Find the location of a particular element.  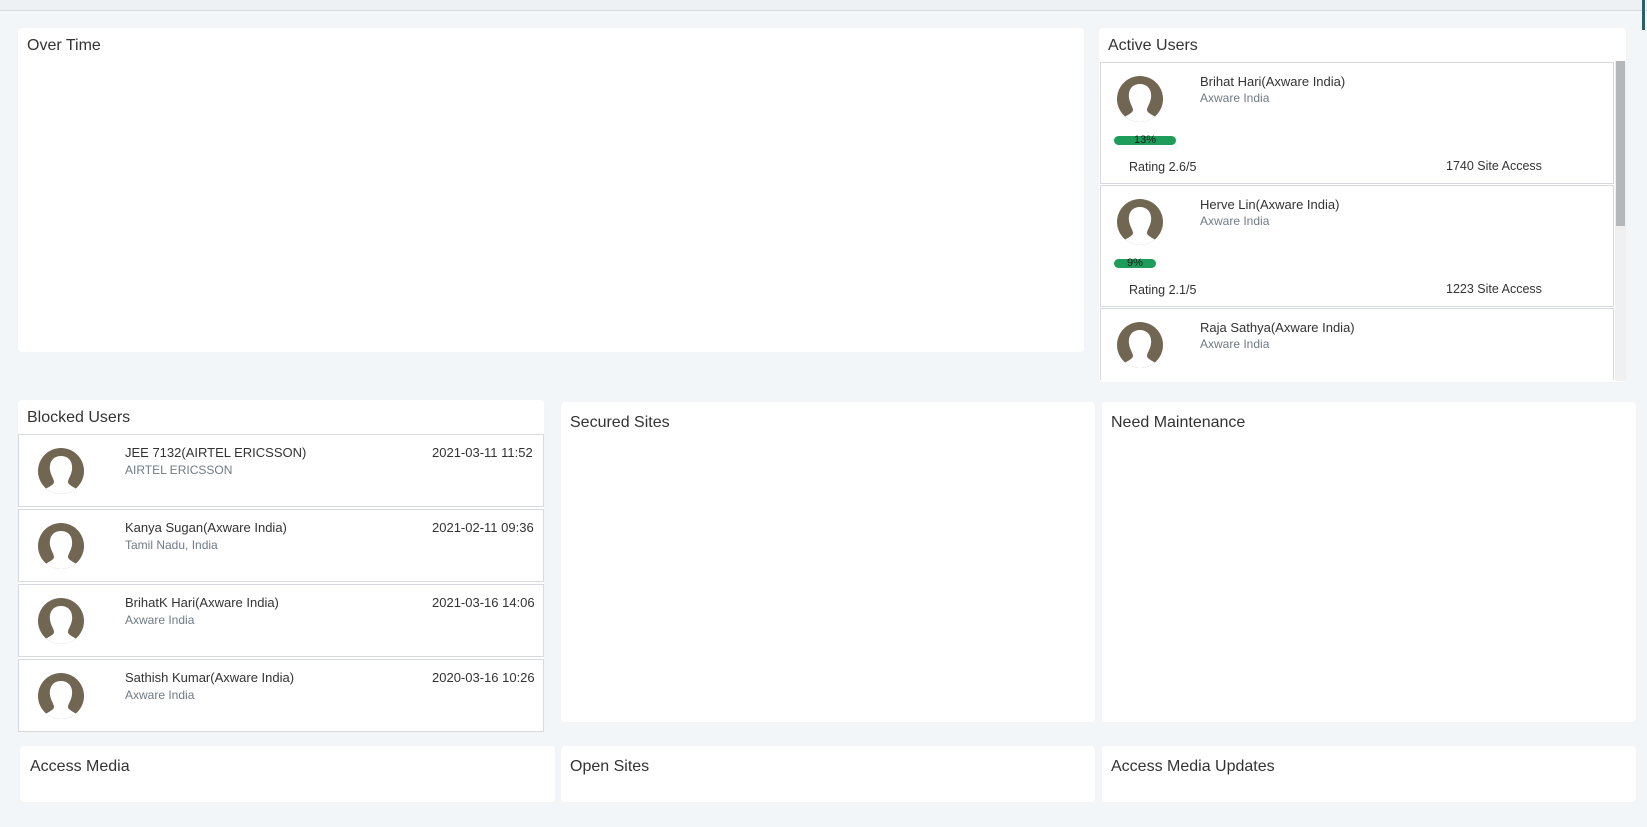

panel-title: Blocked Users is located at coordinates (79, 417).